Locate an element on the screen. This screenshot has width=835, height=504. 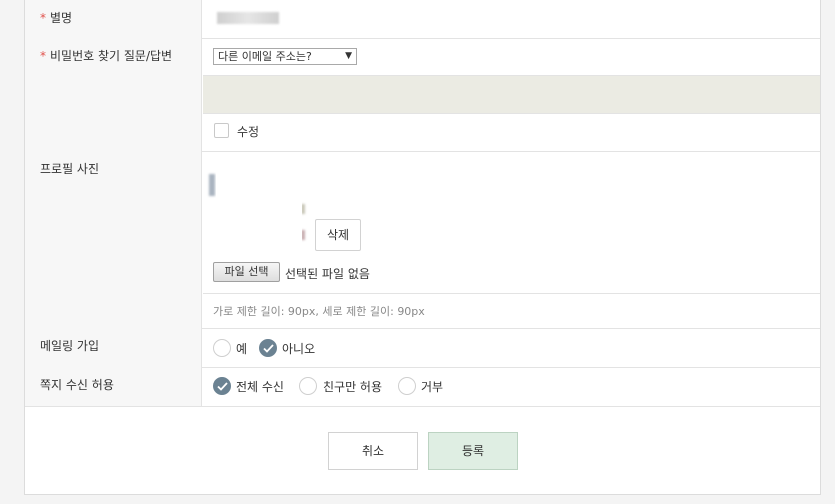
question-select: 다른 이메일 주소는? ▼ is located at coordinates (285, 56).